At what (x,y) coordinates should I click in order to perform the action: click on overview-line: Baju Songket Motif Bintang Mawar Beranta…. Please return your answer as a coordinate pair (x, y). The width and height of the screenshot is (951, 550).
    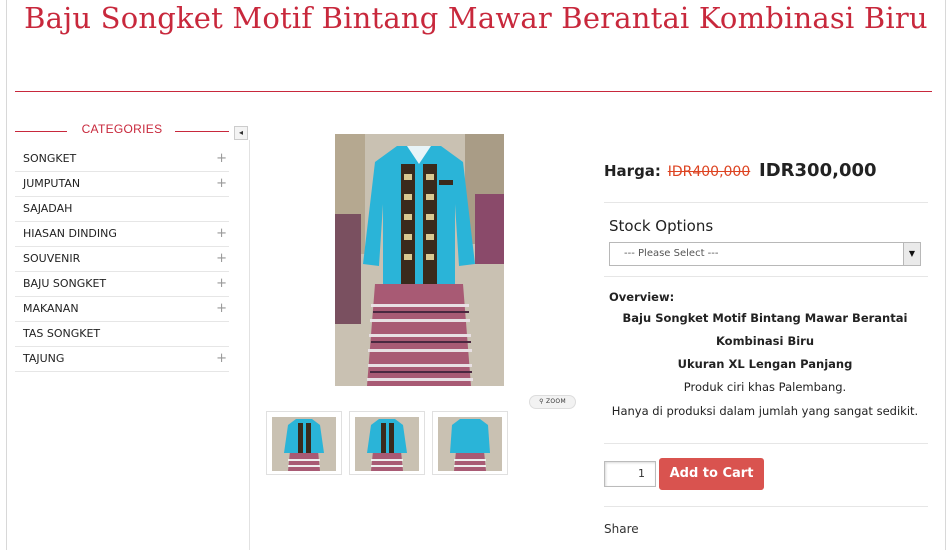
    Looking at the image, I should click on (765, 318).